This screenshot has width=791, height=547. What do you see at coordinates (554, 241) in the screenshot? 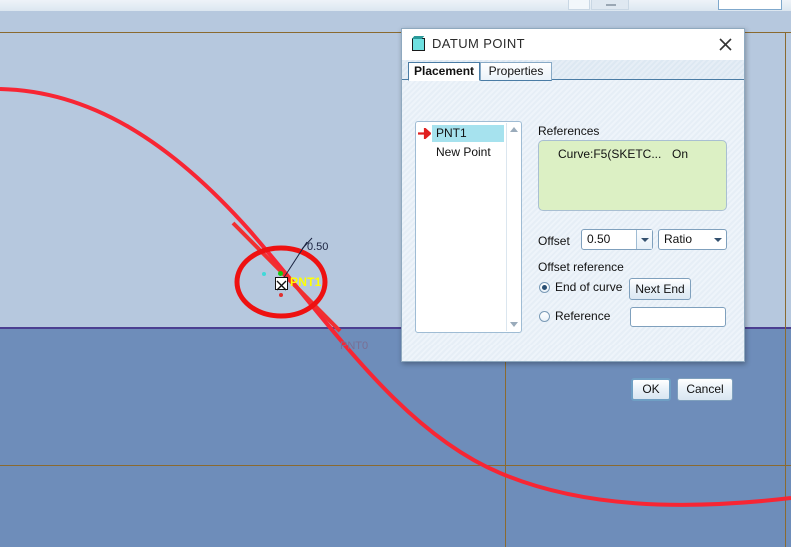
I see `offset-label: Offset` at bounding box center [554, 241].